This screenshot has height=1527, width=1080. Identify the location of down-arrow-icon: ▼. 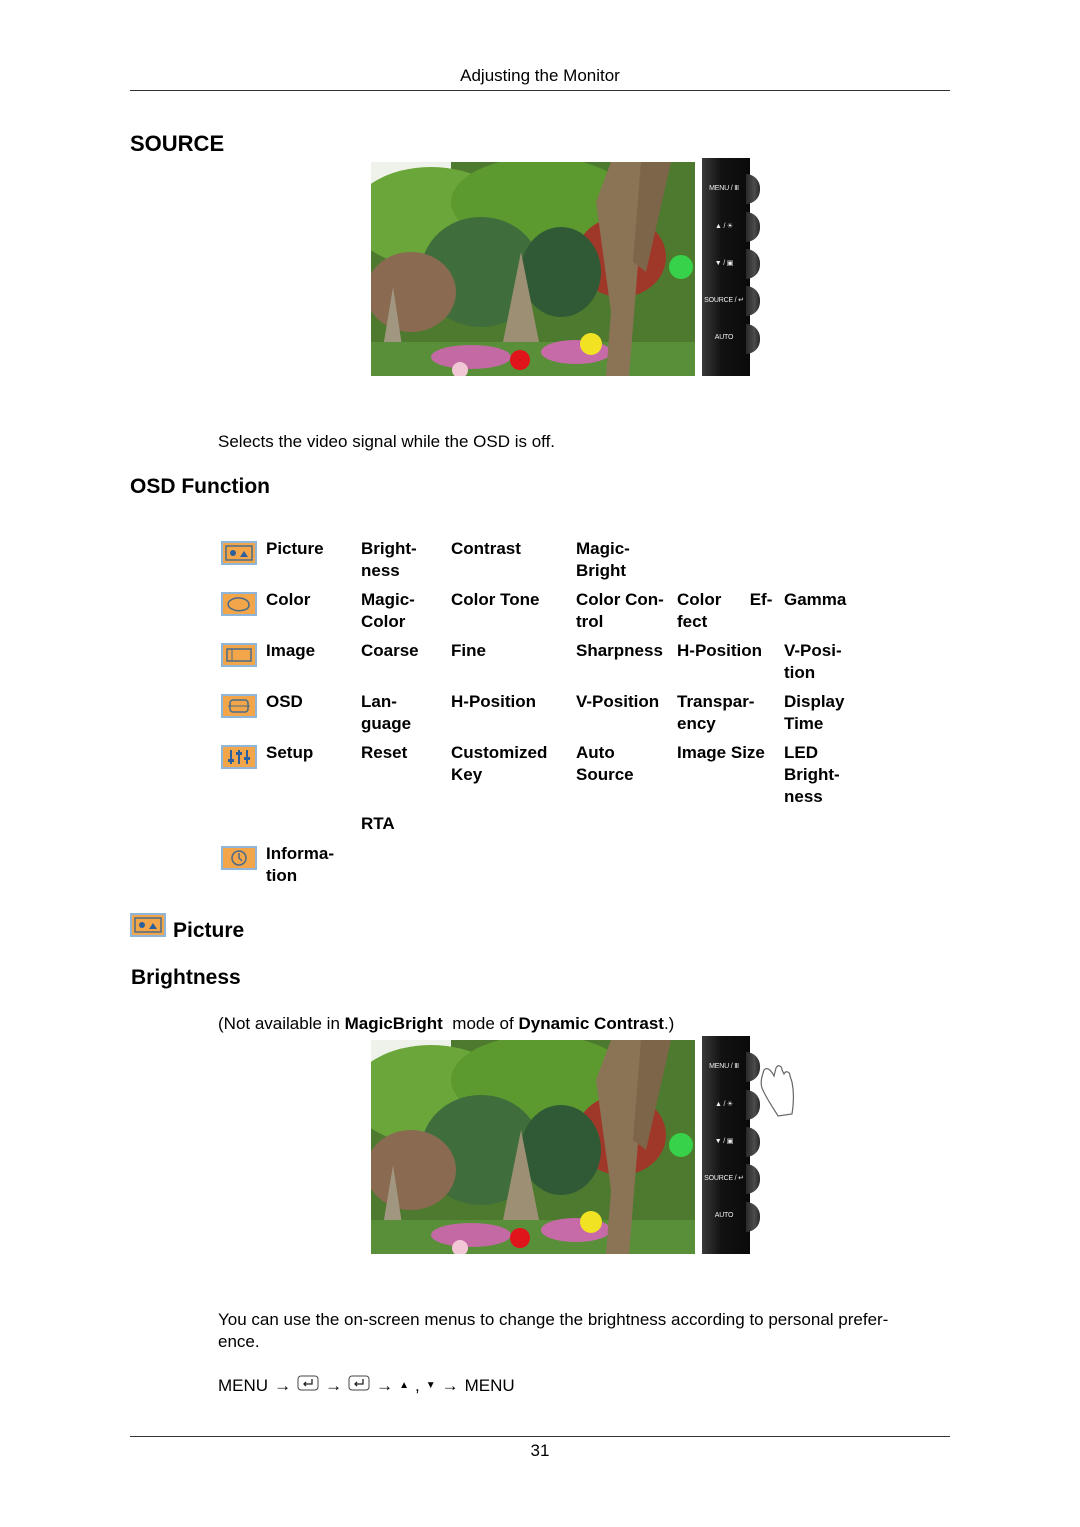
(430, 1385).